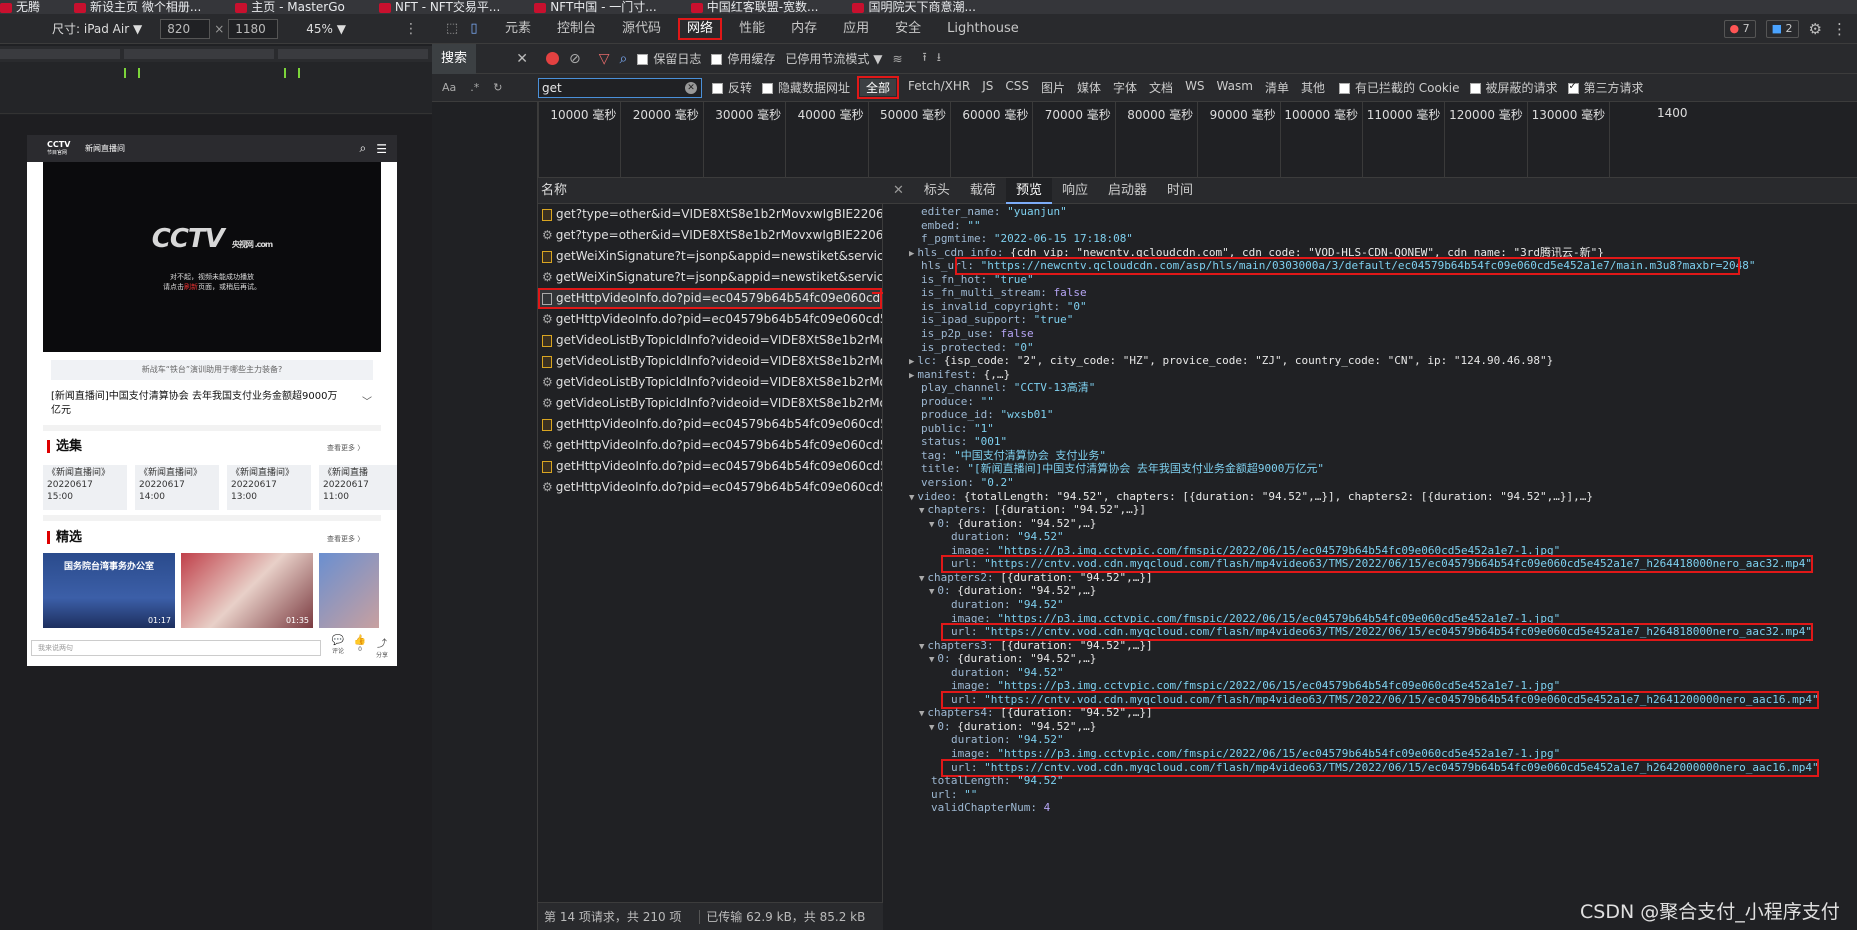 Image resolution: width=1857 pixels, height=930 pixels. I want to click on invert-checkbox: 反转, so click(732, 87).